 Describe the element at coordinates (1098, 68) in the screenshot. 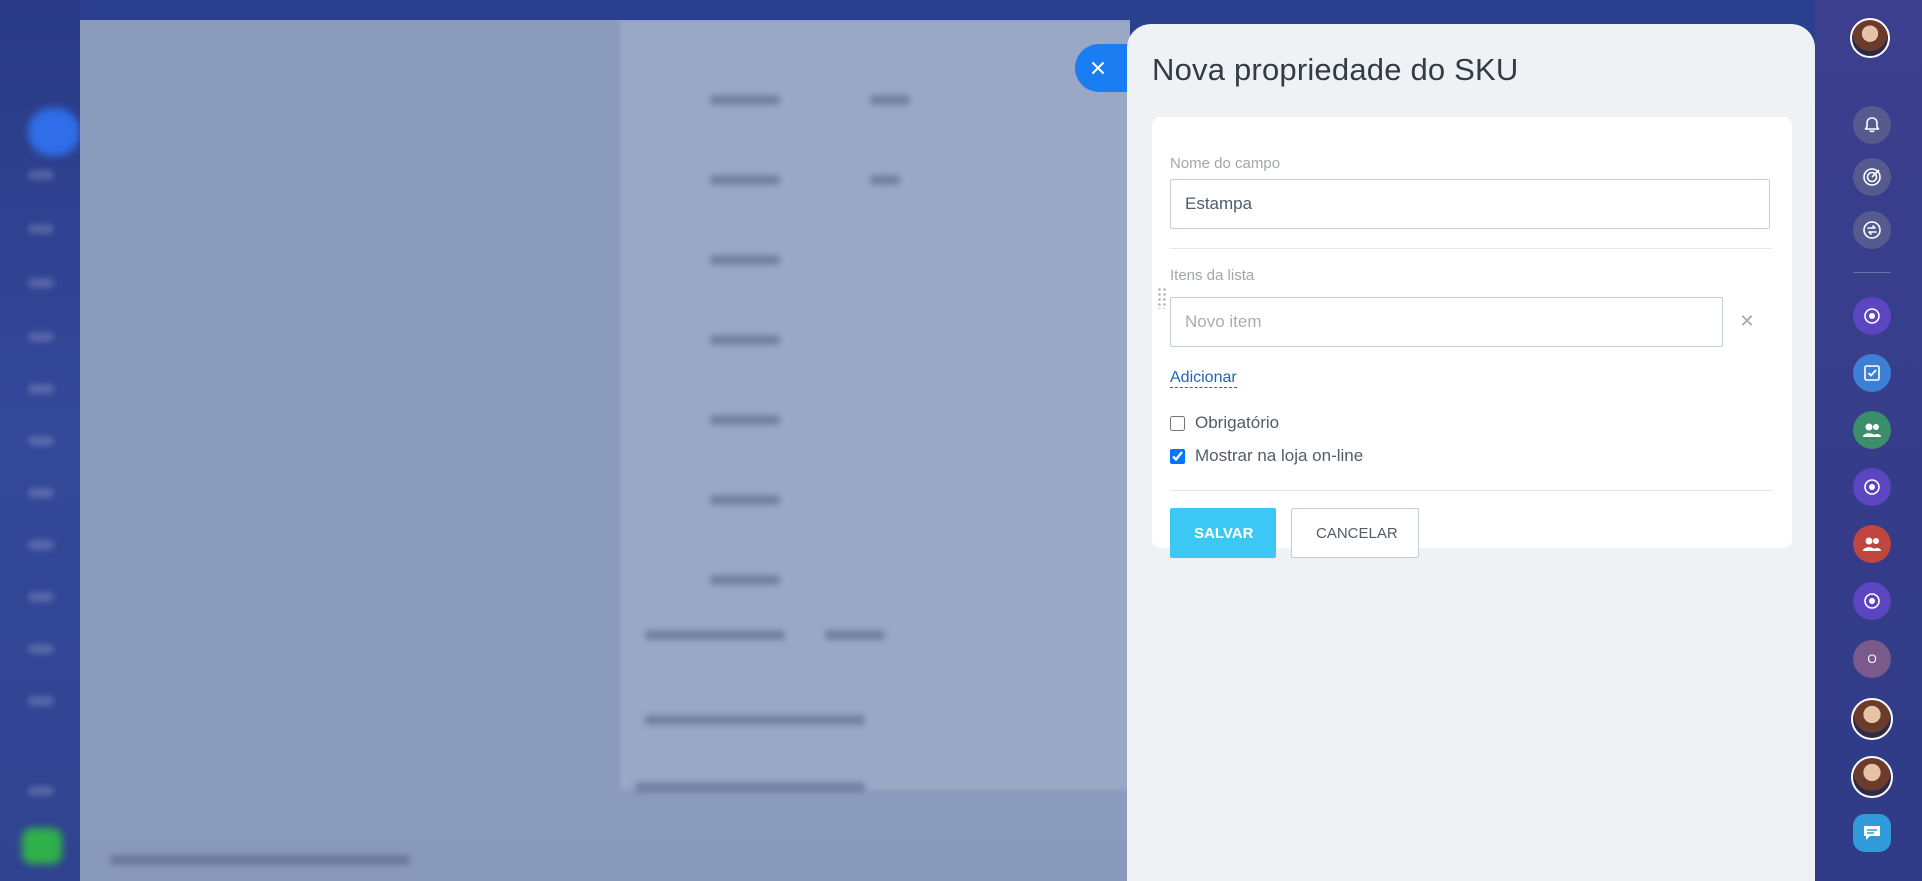

I see `close-icon` at that location.